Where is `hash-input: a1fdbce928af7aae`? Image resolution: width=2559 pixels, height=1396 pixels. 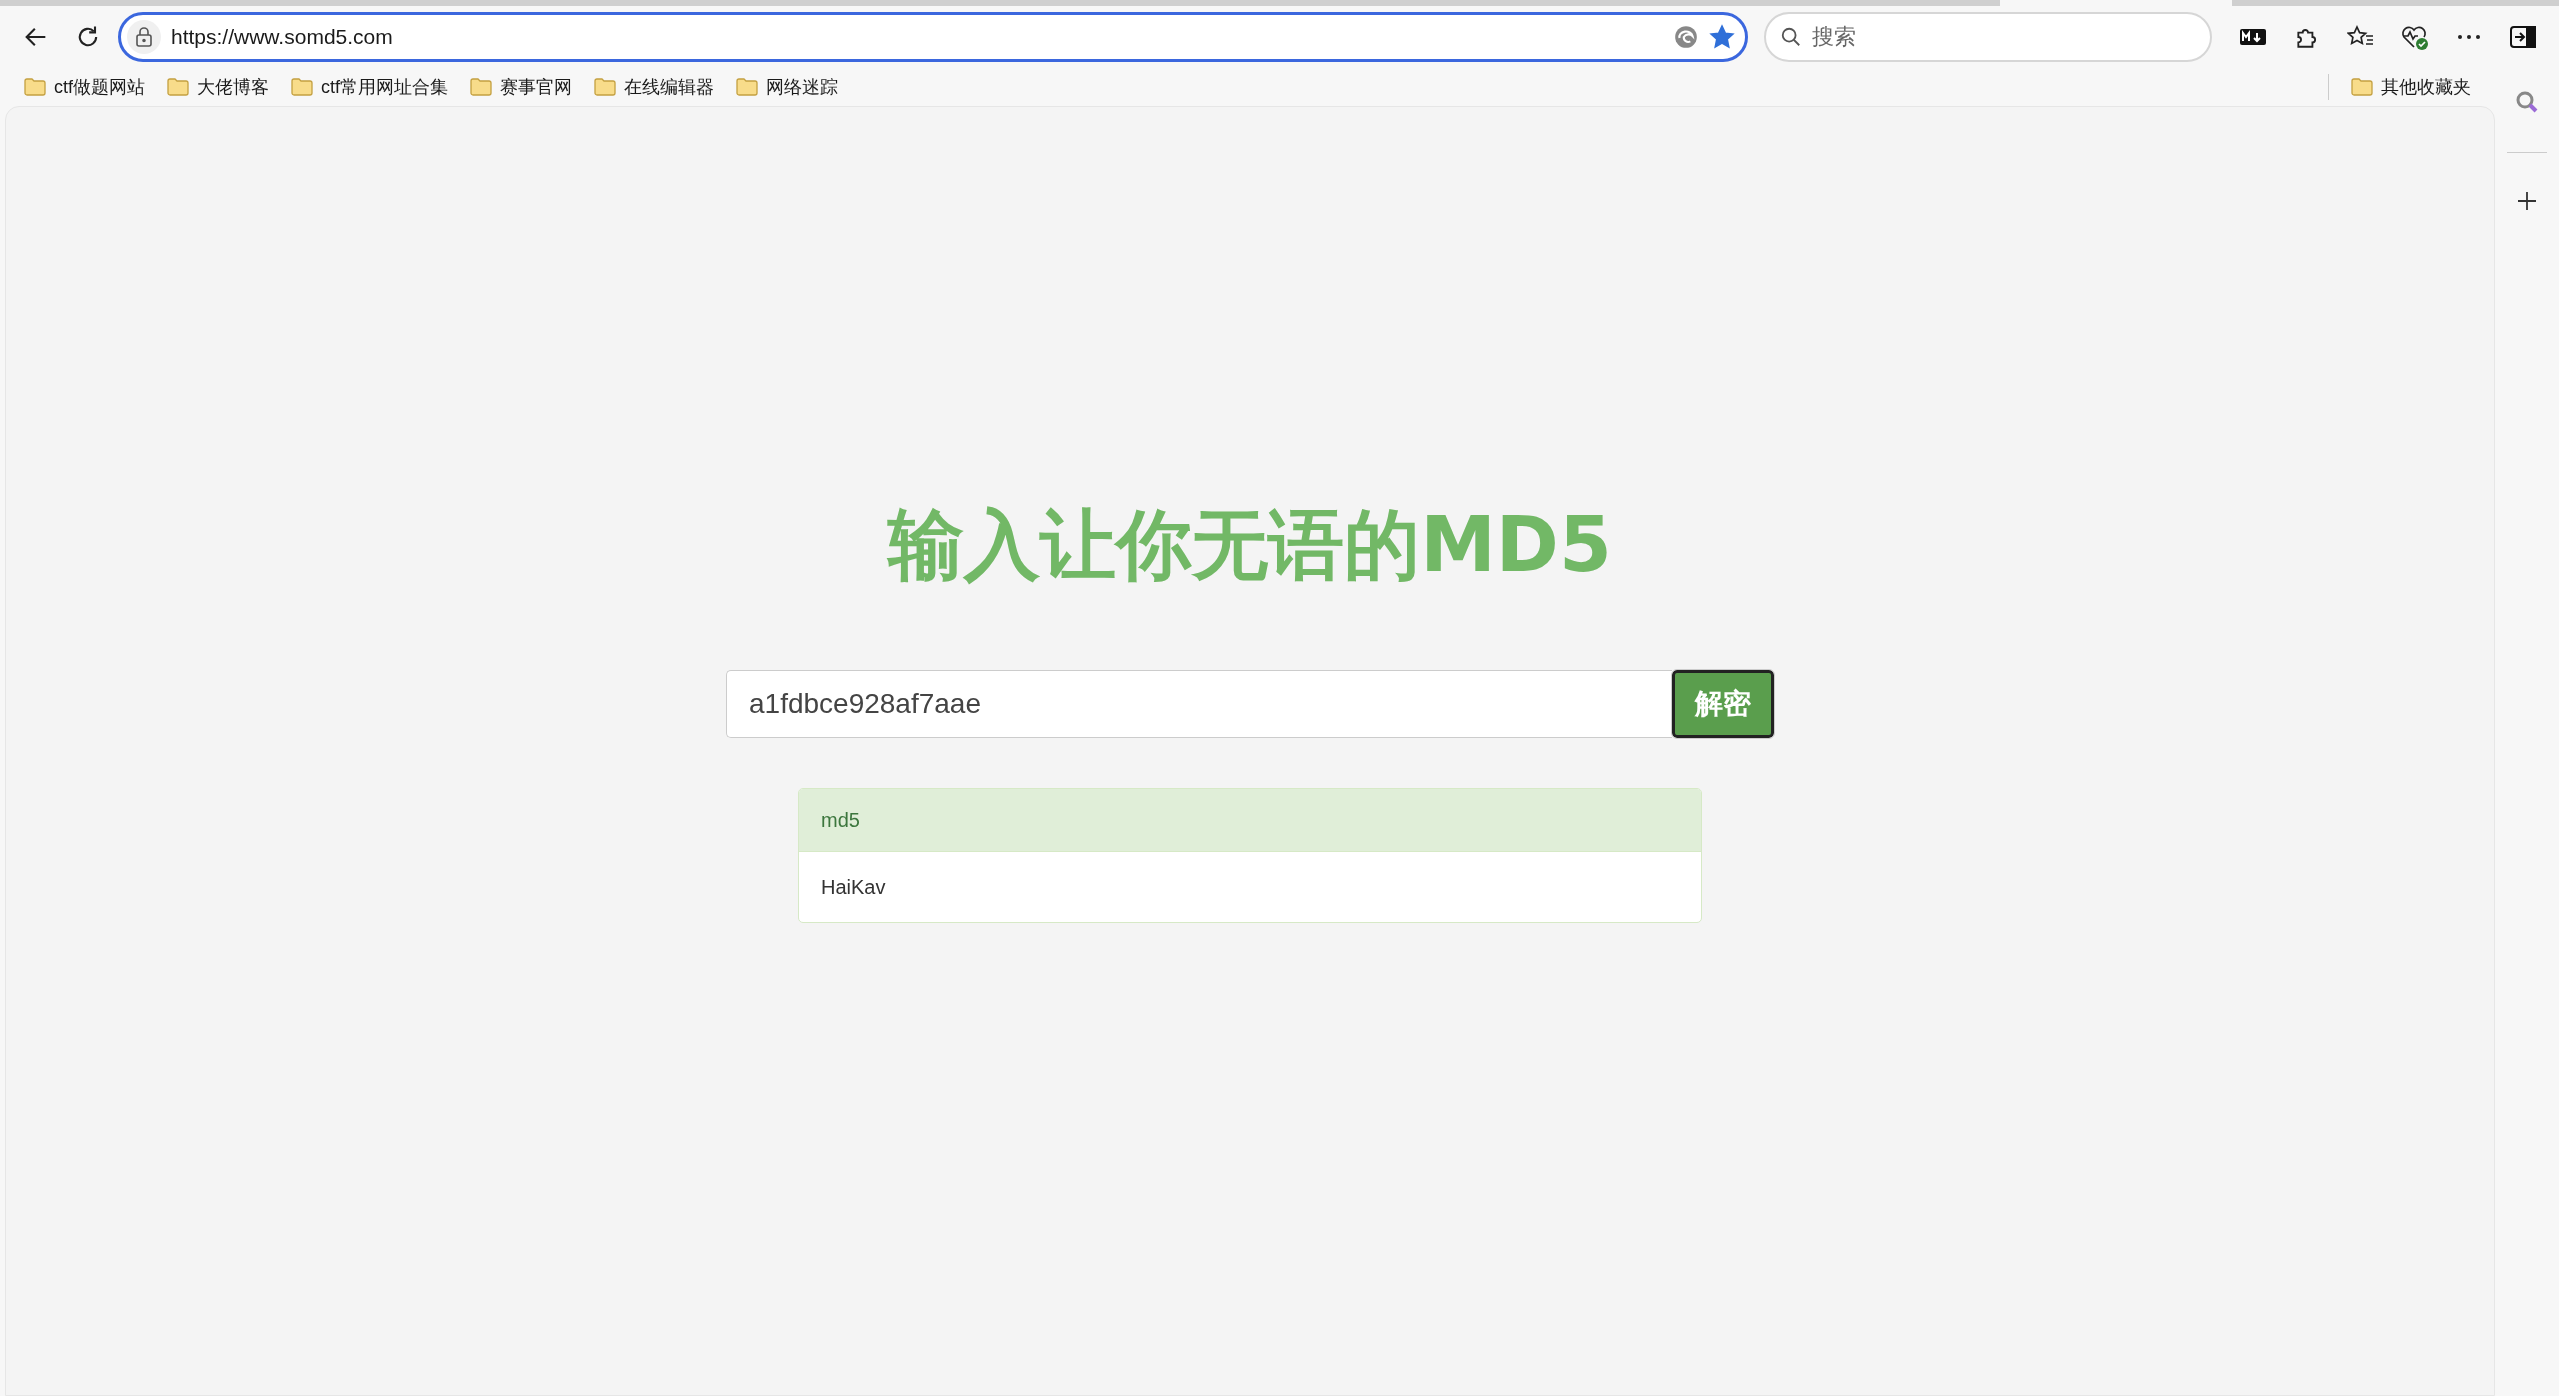
hash-input: a1fdbce928af7aae is located at coordinates (1199, 704).